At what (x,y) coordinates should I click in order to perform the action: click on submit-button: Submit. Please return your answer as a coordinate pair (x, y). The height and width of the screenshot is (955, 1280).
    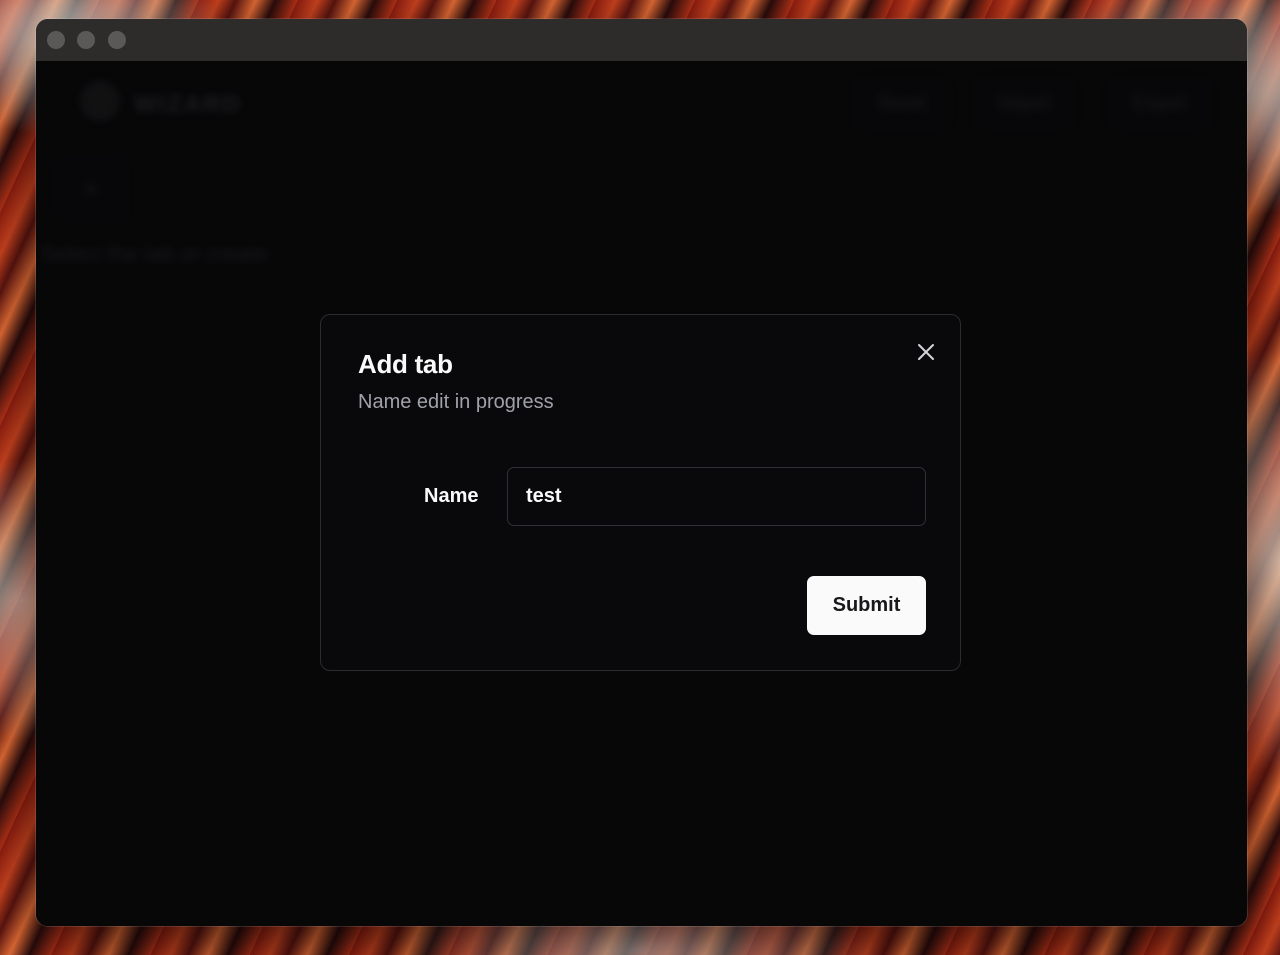
    Looking at the image, I should click on (866, 605).